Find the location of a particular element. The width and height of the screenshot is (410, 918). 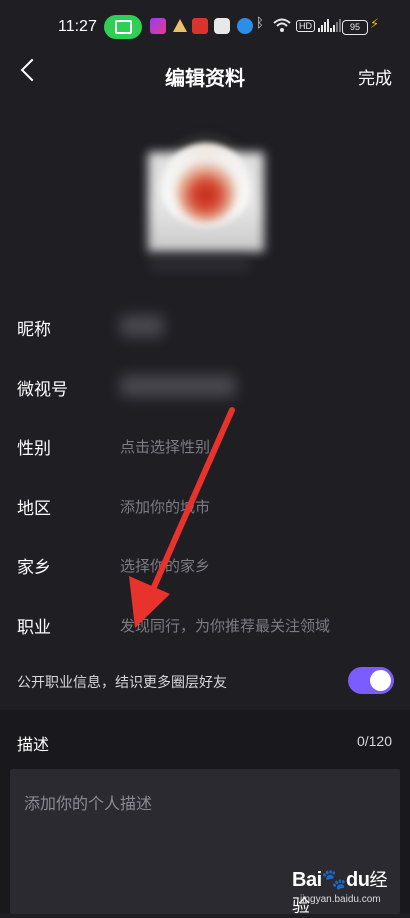

baidu-watermark: Bai🐾du经验 jingyan.baidu.com is located at coordinates (347, 891).